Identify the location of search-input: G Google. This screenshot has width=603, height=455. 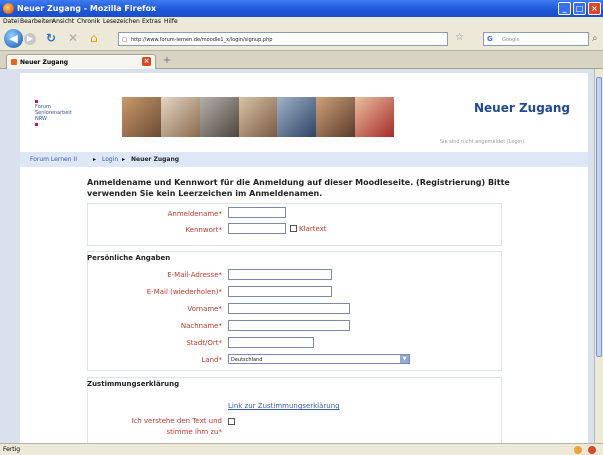
(536, 39).